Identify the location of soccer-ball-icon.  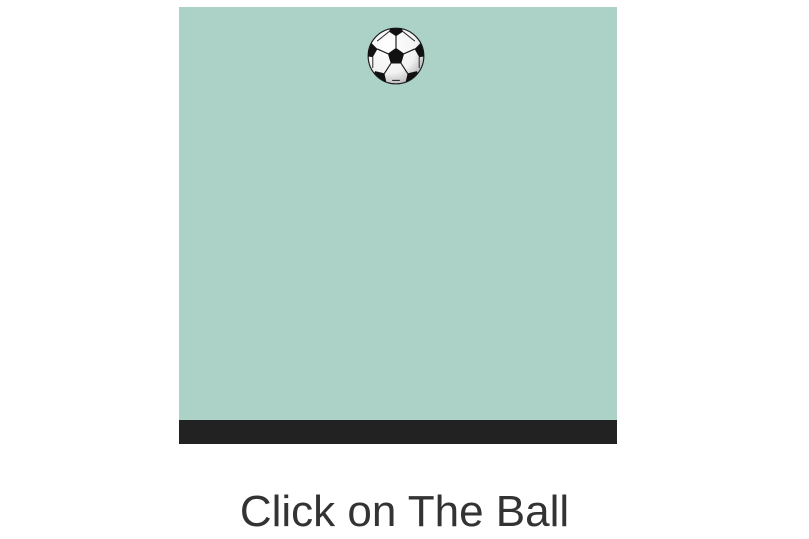
(396, 56).